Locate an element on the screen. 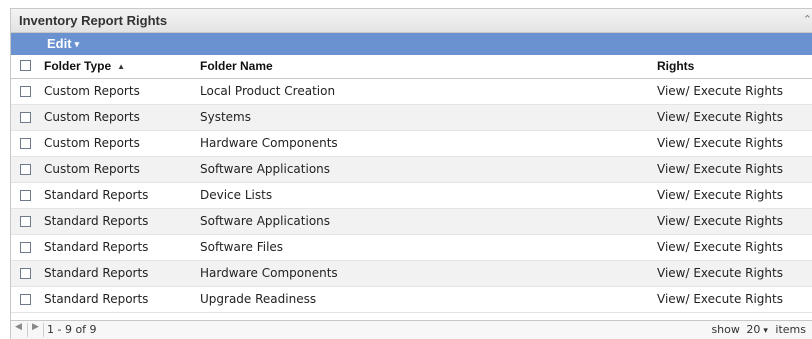  folder-name-cell: Device Lists is located at coordinates (236, 195).